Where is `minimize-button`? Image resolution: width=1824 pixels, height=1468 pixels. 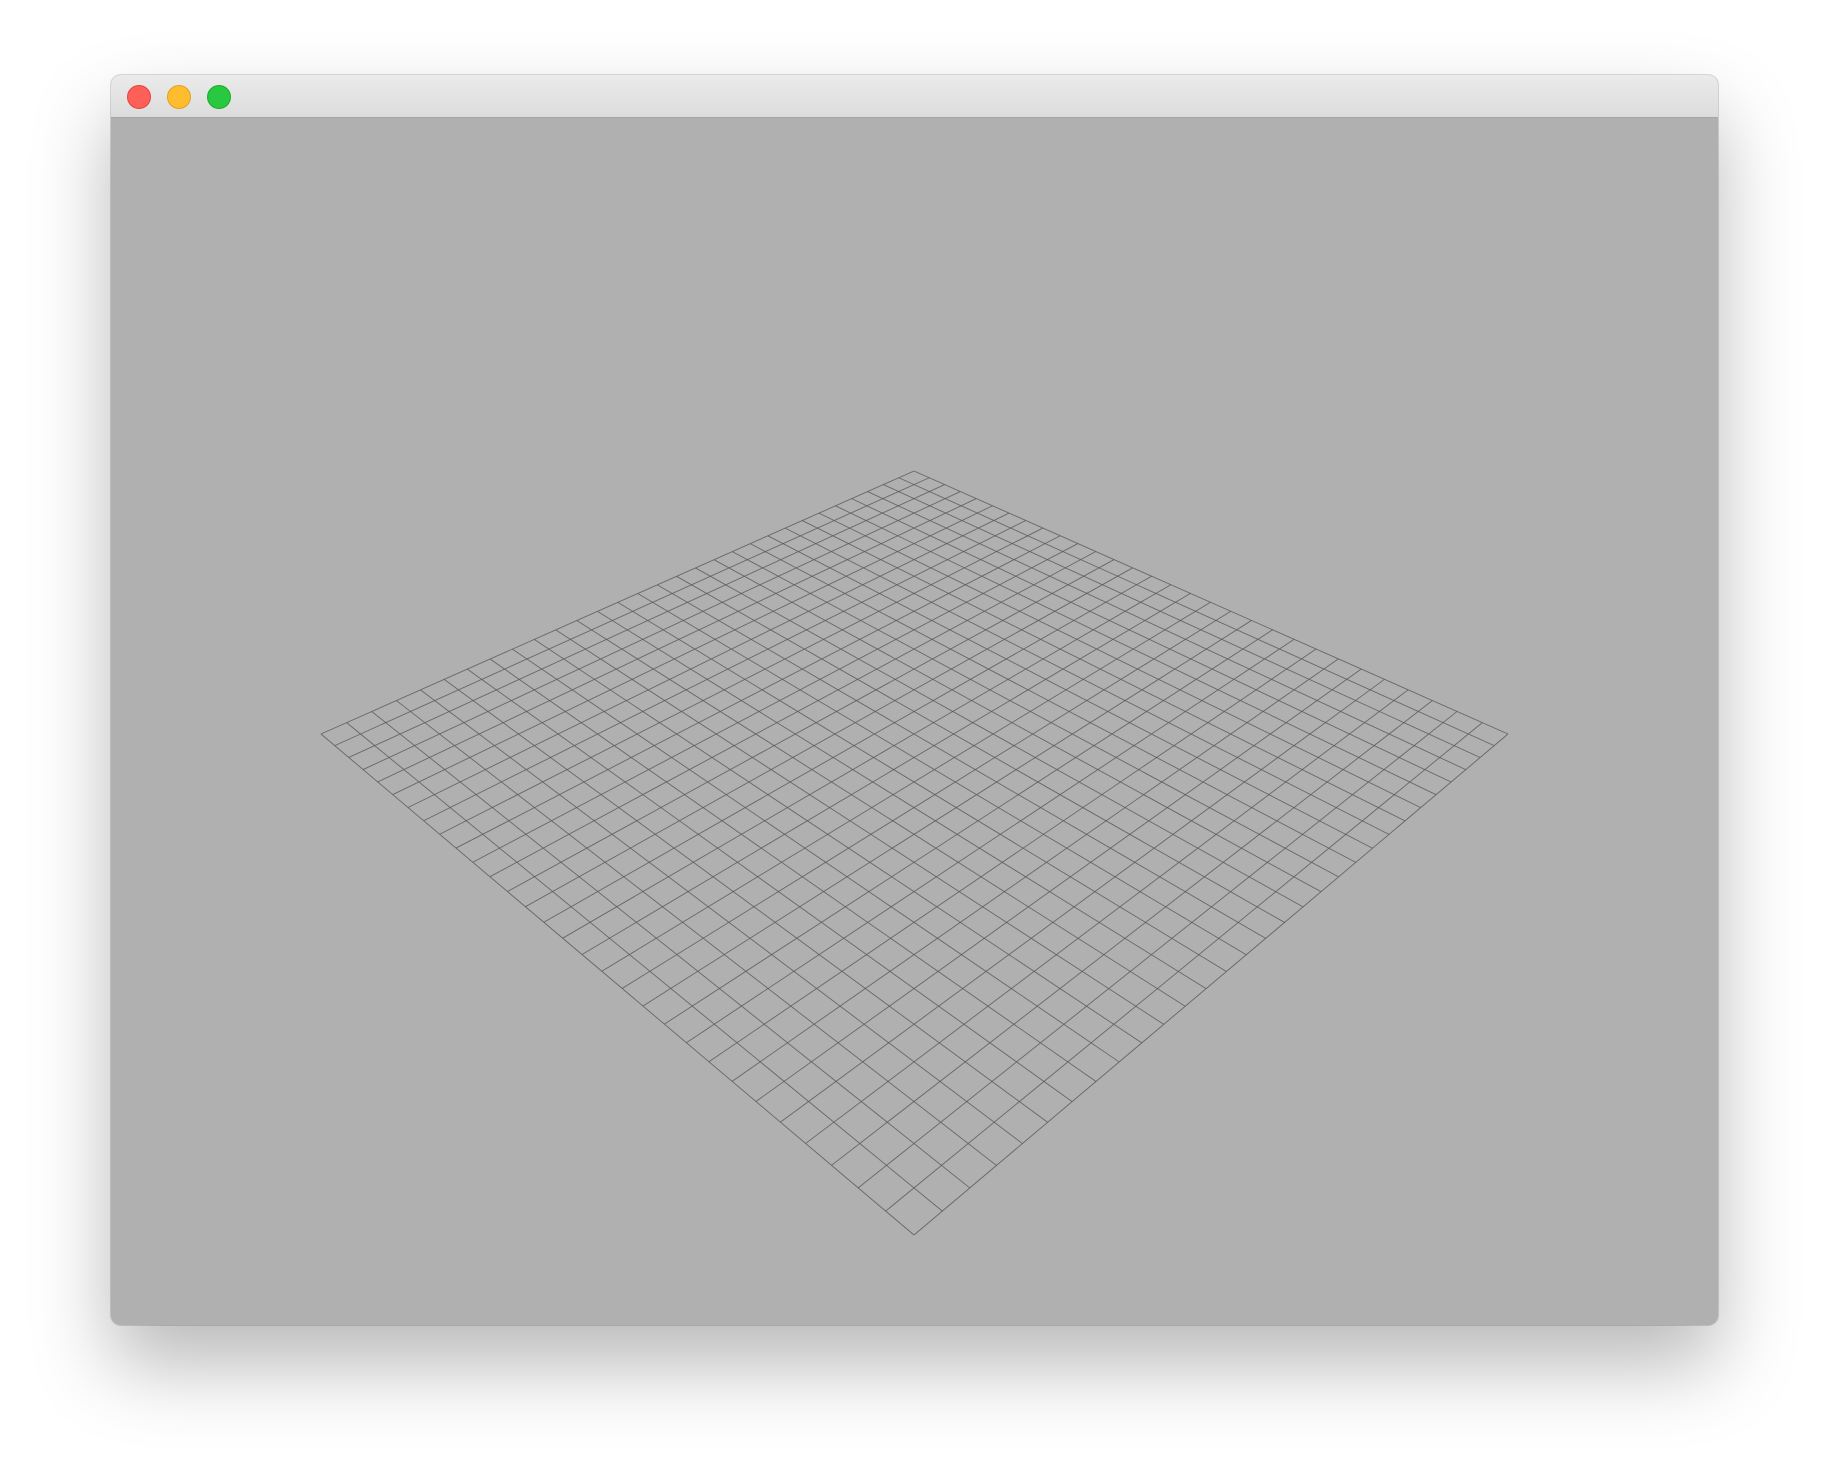
minimize-button is located at coordinates (179, 97).